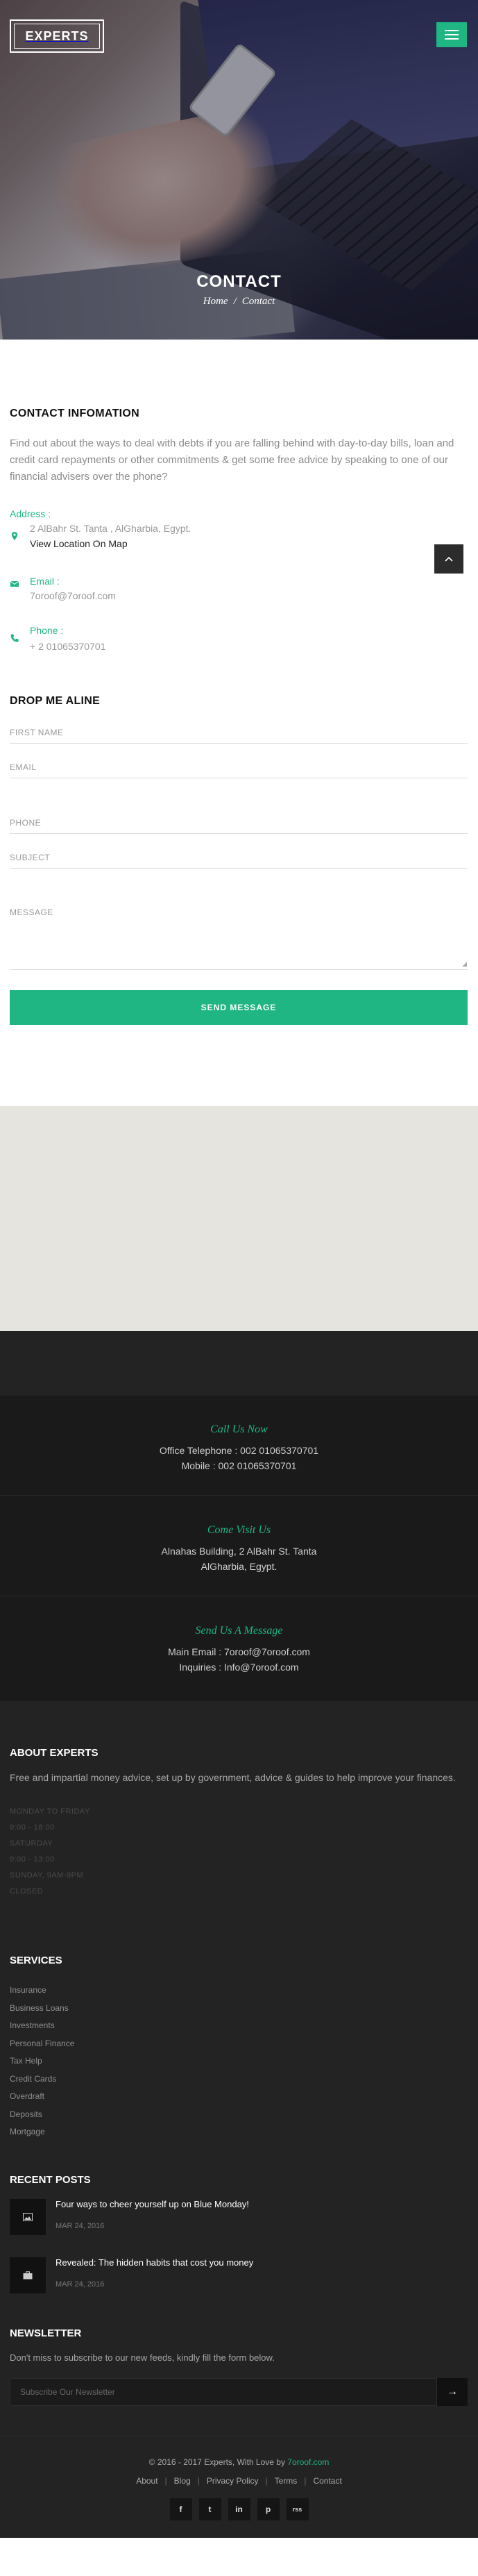  I want to click on twitter-icon: t, so click(209, 2509).